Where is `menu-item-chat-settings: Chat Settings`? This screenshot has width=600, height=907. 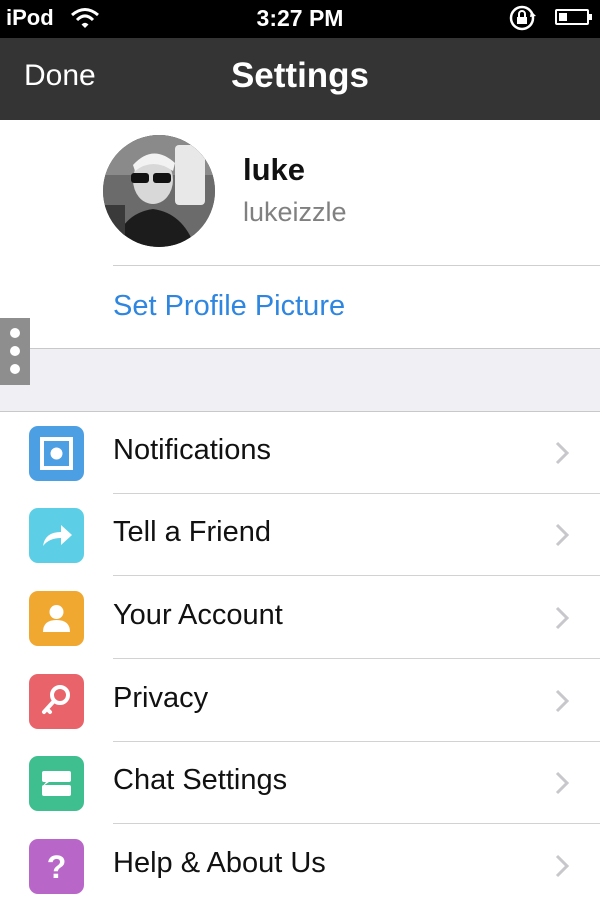
menu-item-chat-settings: Chat Settings is located at coordinates (300, 783).